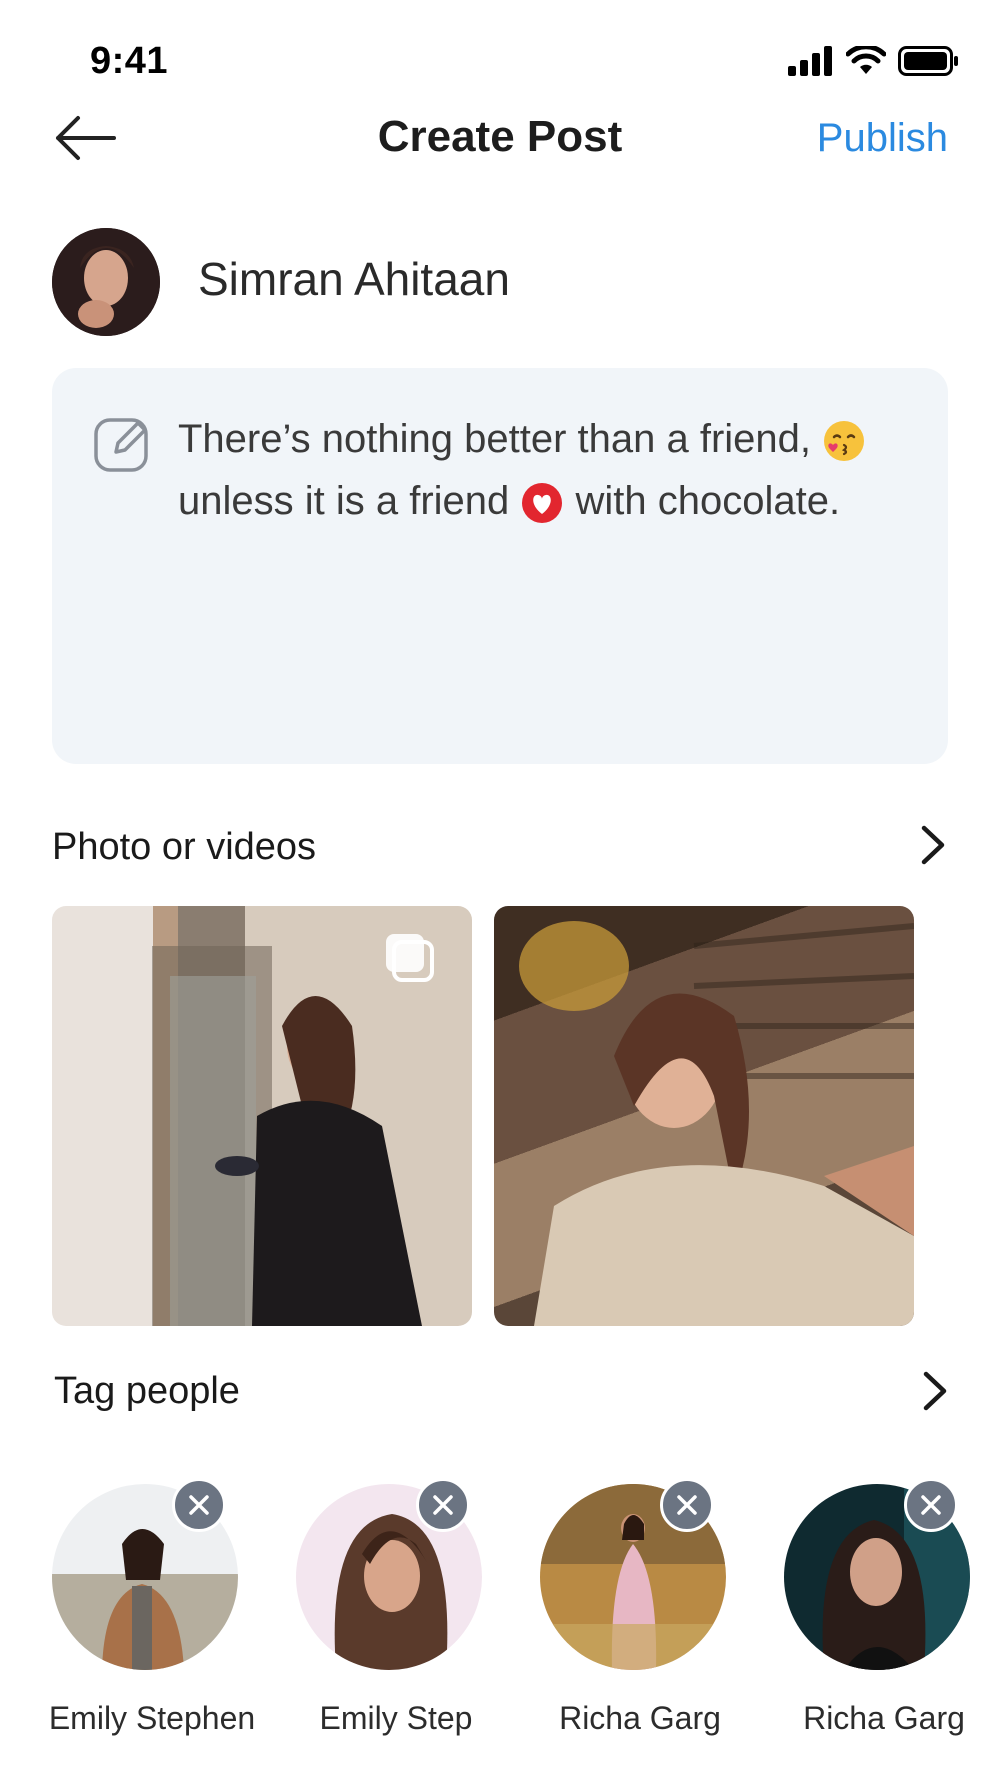 This screenshot has height=1778, width=1000. I want to click on publish-button: Publish, so click(882, 138).